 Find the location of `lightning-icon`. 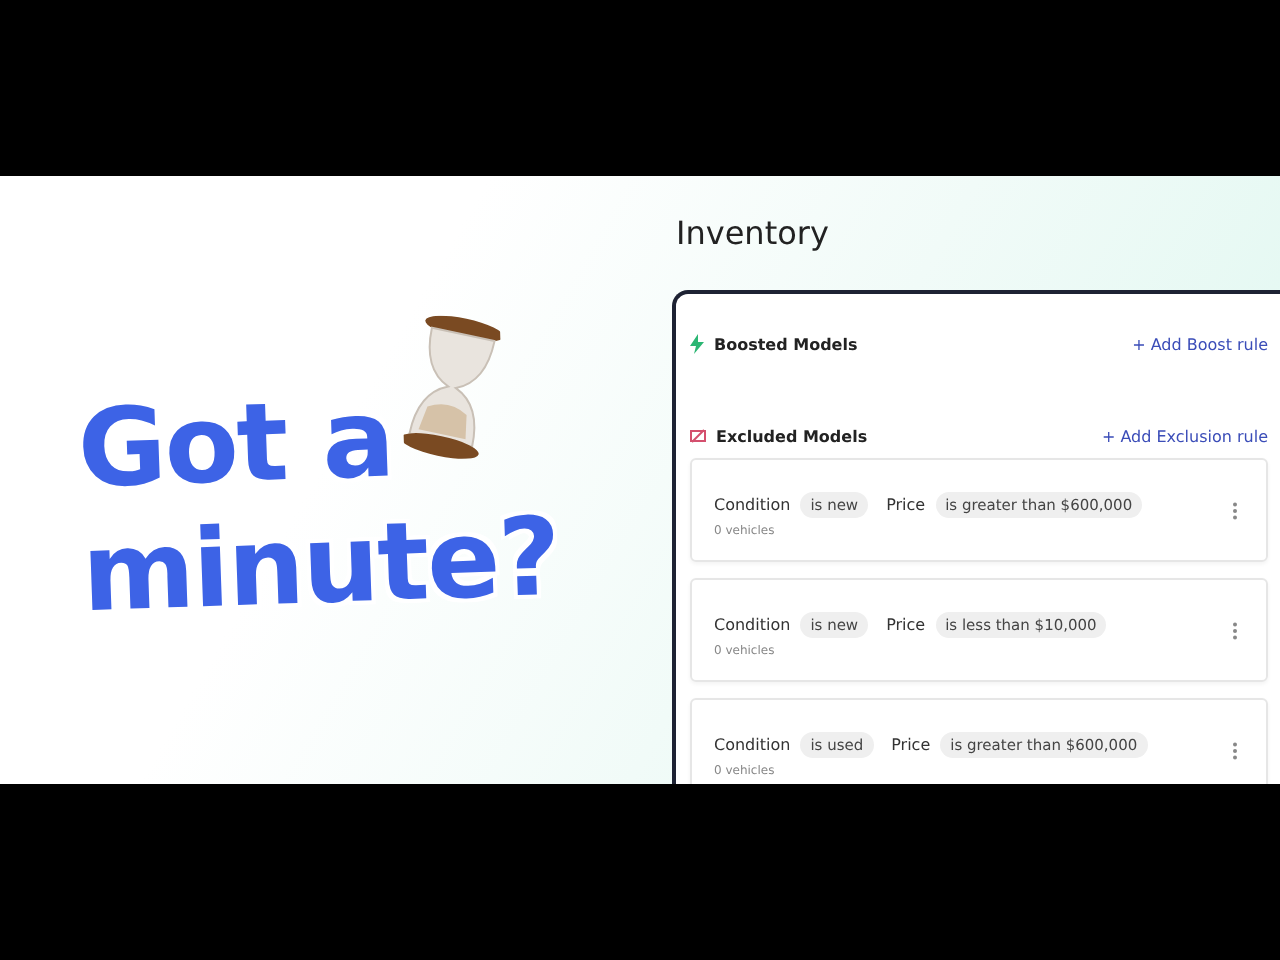

lightning-icon is located at coordinates (697, 344).